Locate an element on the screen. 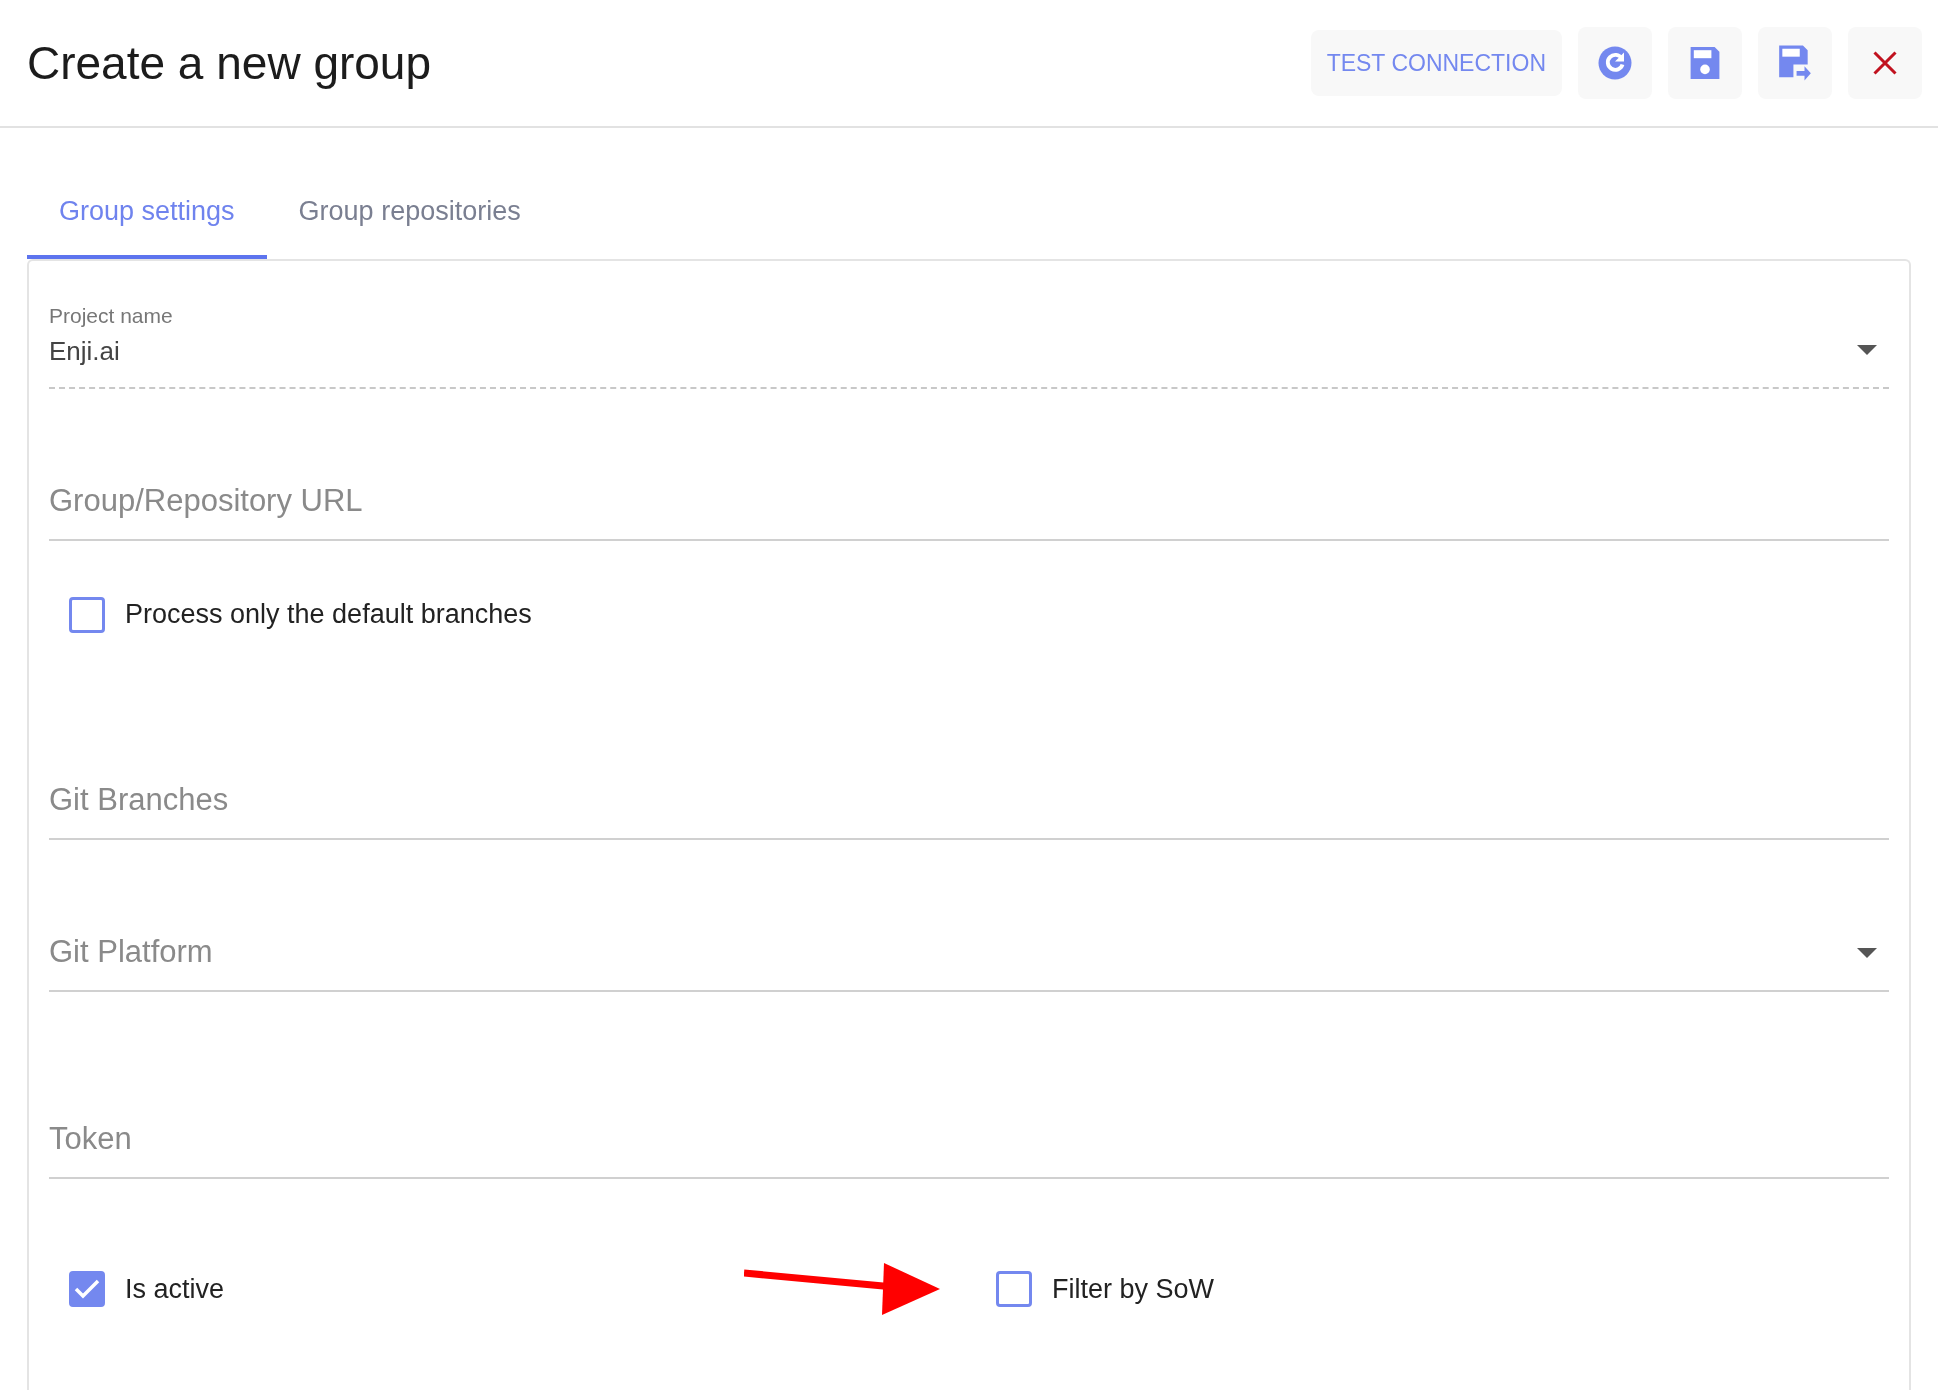 The image size is (1938, 1390). field-placeholder: Group/Repository URL is located at coordinates (206, 501).